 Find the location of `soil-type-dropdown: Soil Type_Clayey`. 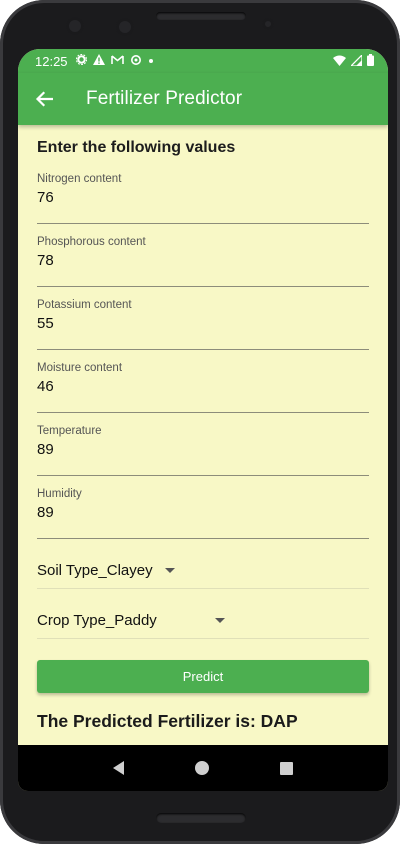

soil-type-dropdown: Soil Type_Clayey is located at coordinates (203, 571).